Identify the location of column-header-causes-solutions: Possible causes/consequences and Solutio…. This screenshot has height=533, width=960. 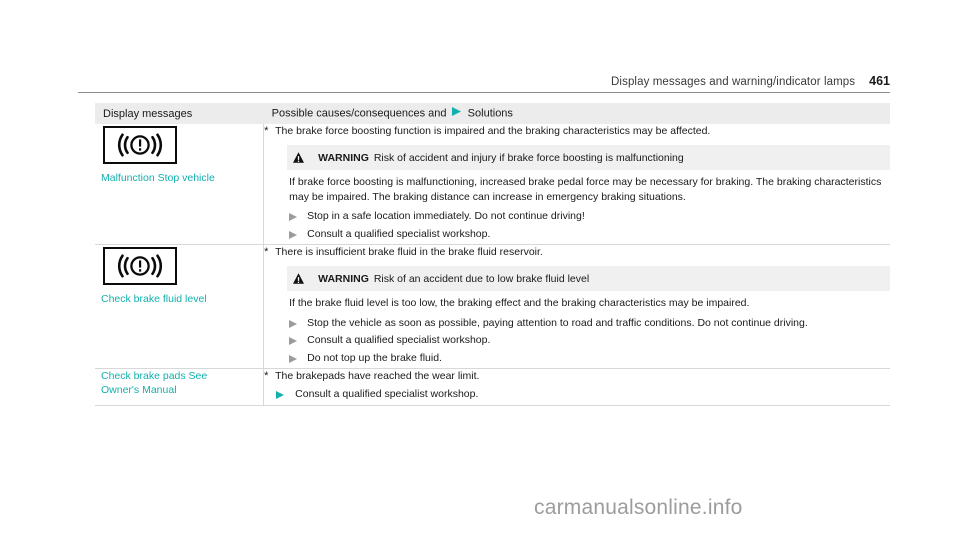
(577, 113).